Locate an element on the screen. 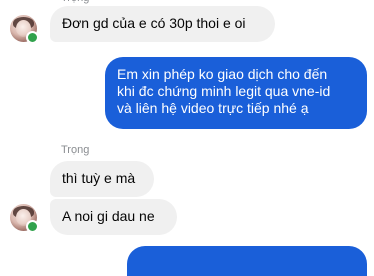  message-bubble-incoming: Đơn gd của e có 30p thoi e oi is located at coordinates (162, 24).